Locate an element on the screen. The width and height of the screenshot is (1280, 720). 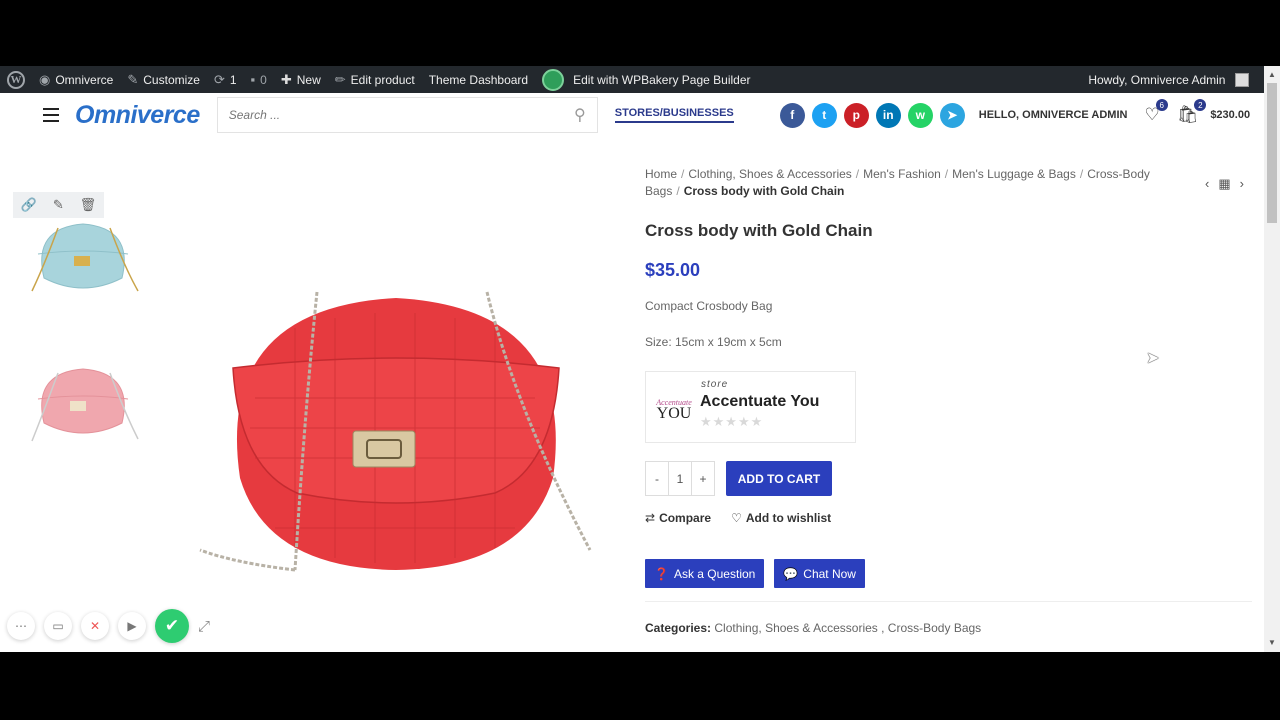
breadcrumb-link: Home is located at coordinates (661, 174).